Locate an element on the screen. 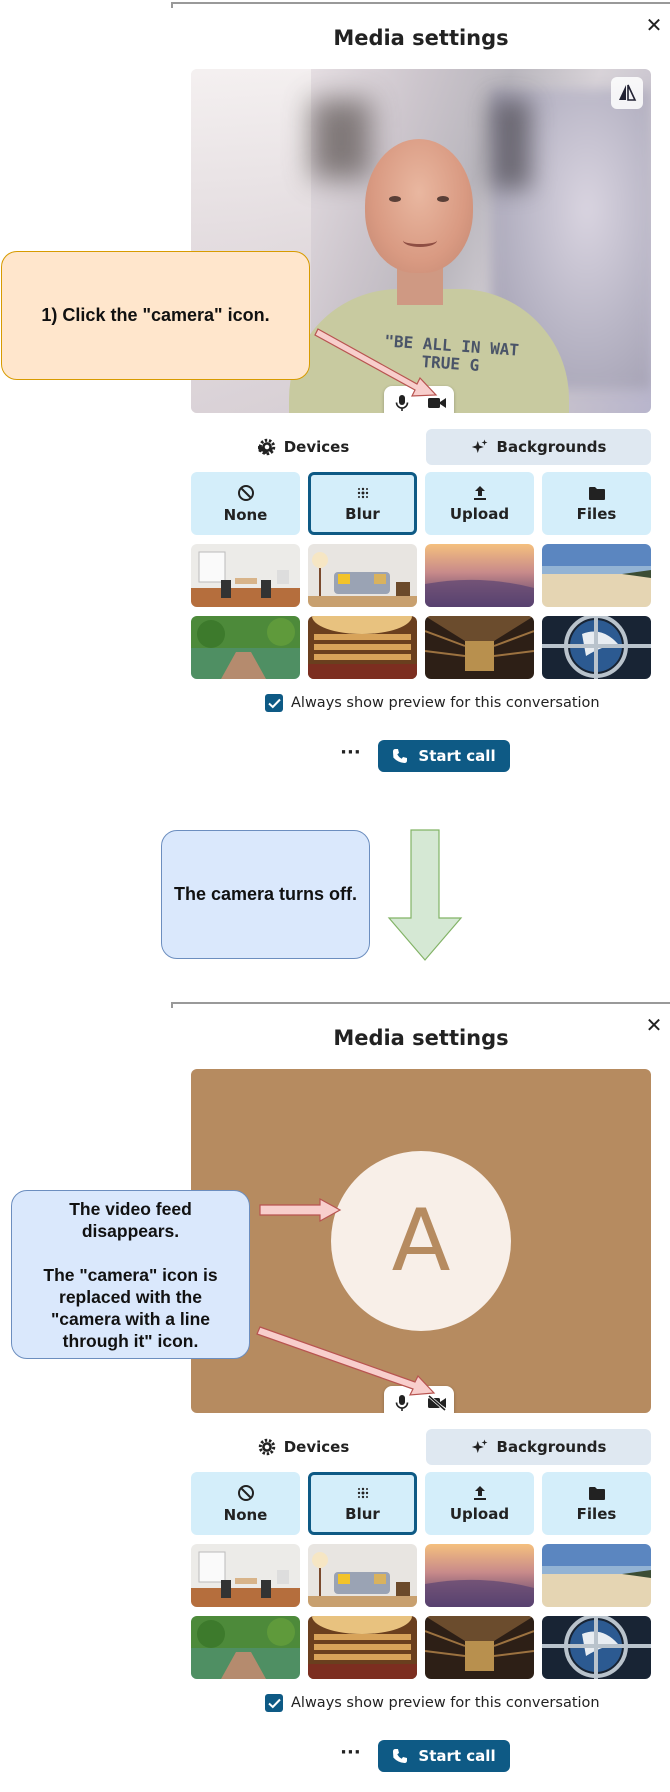  callout-step-1: 1) Click the "camera" icon. is located at coordinates (155, 315).